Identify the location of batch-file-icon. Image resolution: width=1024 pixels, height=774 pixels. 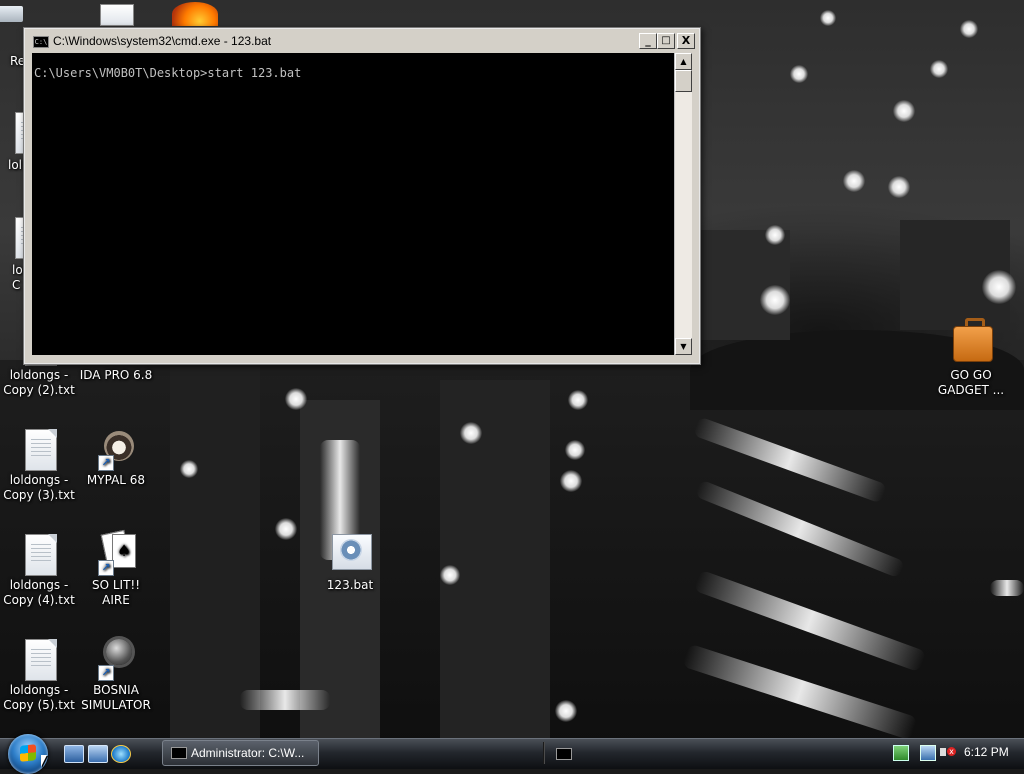
(351, 554).